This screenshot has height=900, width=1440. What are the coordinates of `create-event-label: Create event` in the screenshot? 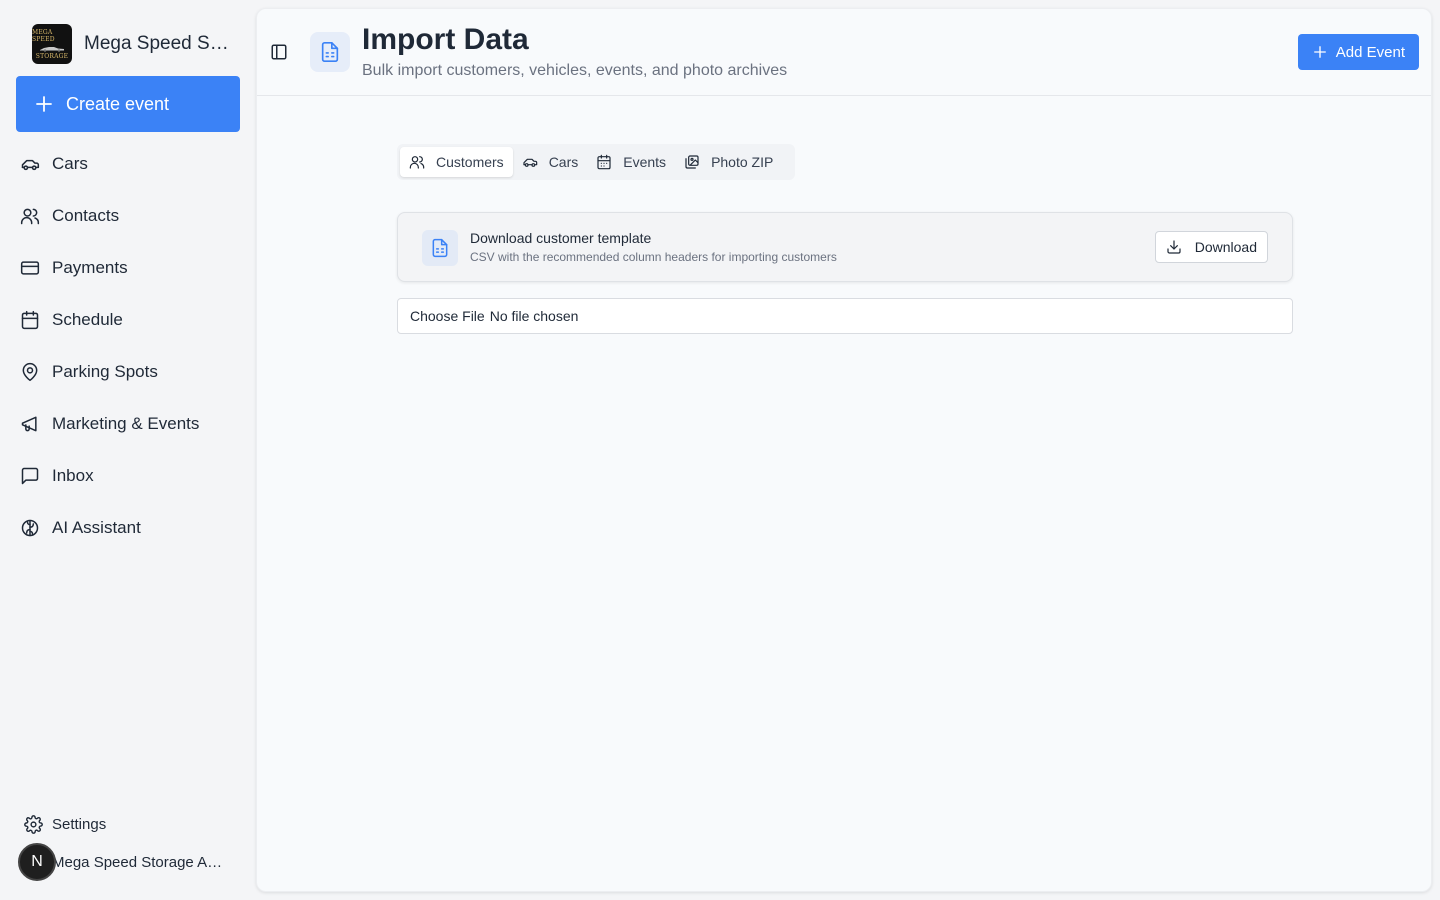 It's located at (118, 103).